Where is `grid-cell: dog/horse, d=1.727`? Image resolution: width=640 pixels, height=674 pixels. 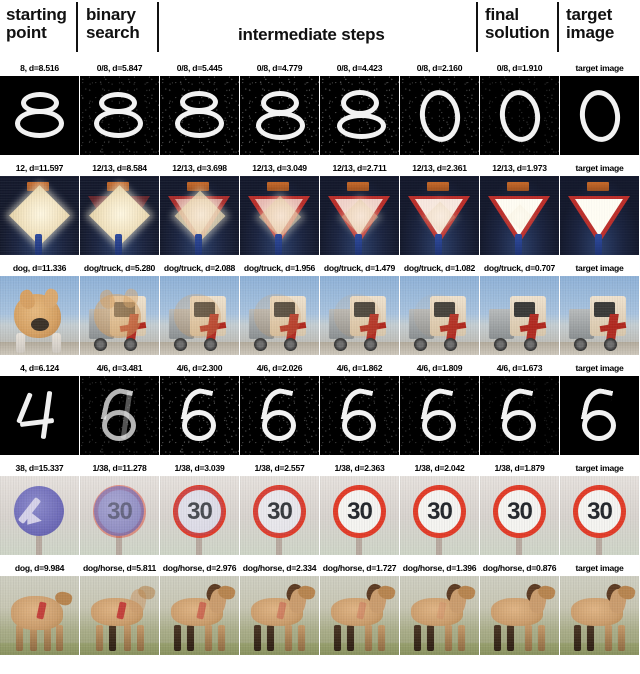
grid-cell: dog/horse, d=1.727 is located at coordinates (359, 607).